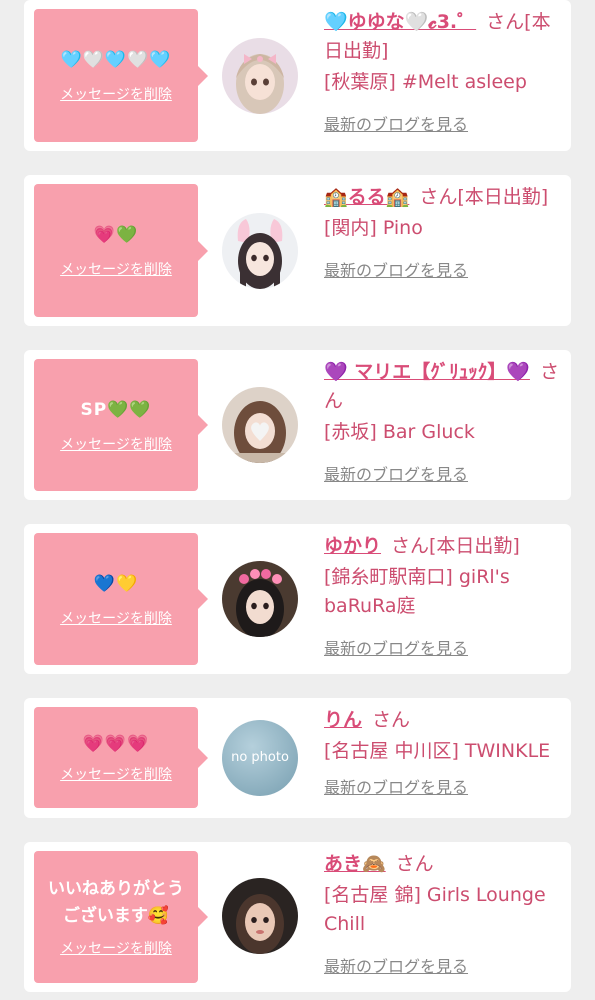  Describe the element at coordinates (121, 250) in the screenshot. I see `stamp-bubble: 💗💚 メッセージを削除` at that location.